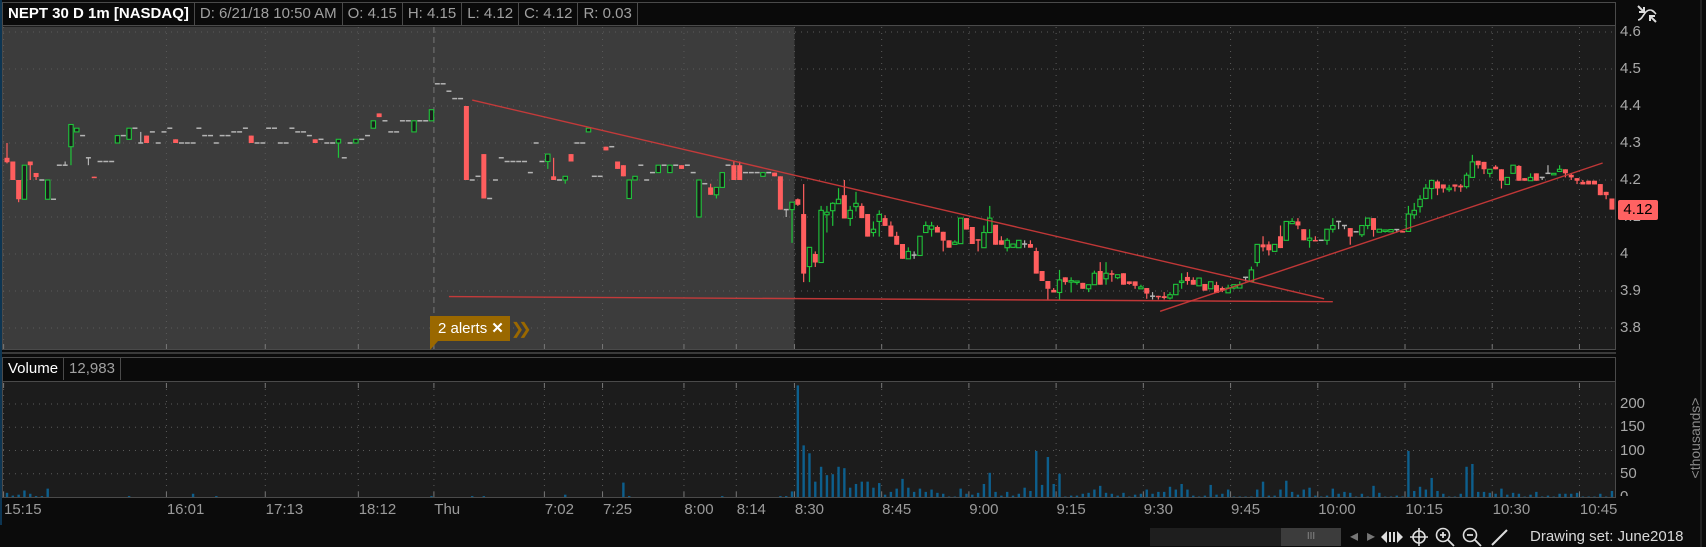  I want to click on draw-line-icon, so click(1499, 537).